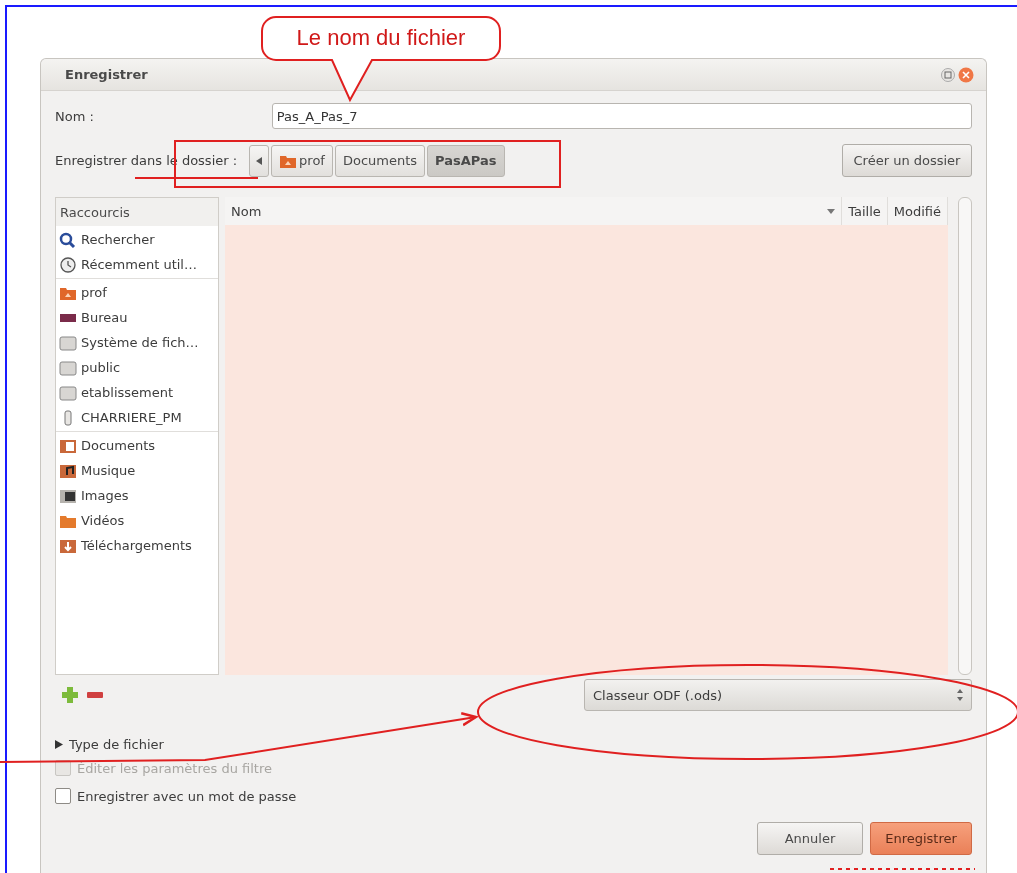 The height and width of the screenshot is (873, 1017). Describe the element at coordinates (137, 495) in the screenshot. I see `sidebar-item: Images` at that location.